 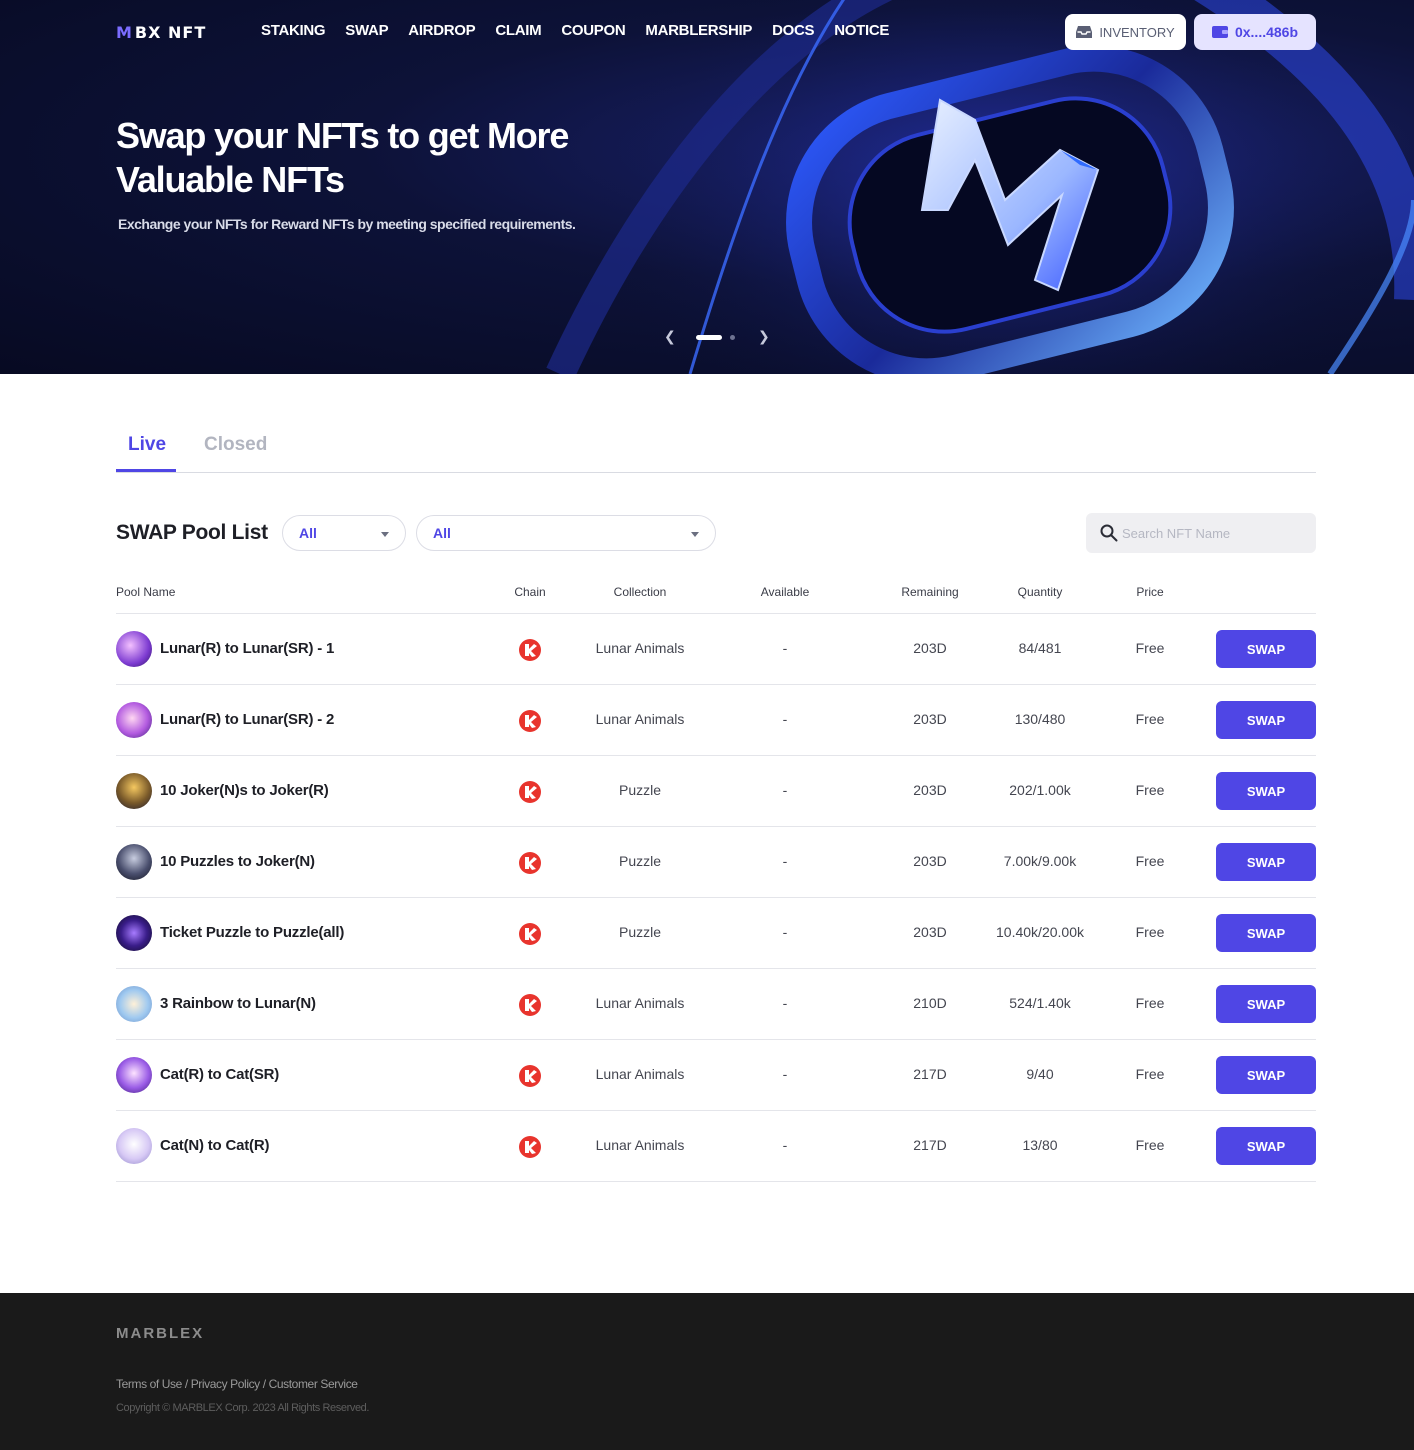 I want to click on header-remaining: Remaining, so click(x=930, y=592).